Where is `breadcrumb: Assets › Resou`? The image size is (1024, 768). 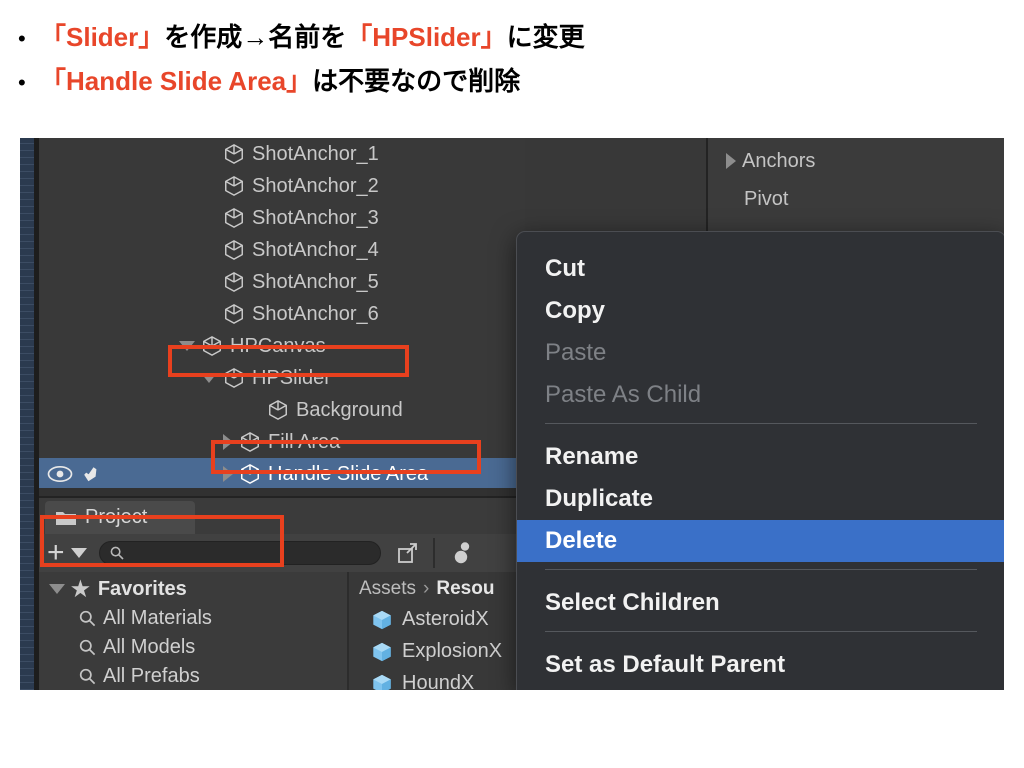 breadcrumb: Assets › Resou is located at coordinates (426, 589).